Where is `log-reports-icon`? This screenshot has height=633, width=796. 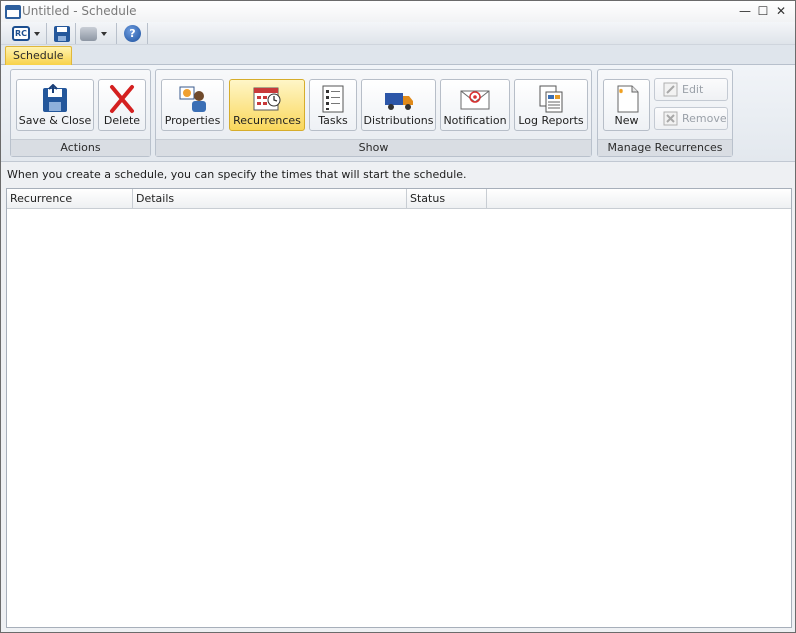 log-reports-icon is located at coordinates (551, 99).